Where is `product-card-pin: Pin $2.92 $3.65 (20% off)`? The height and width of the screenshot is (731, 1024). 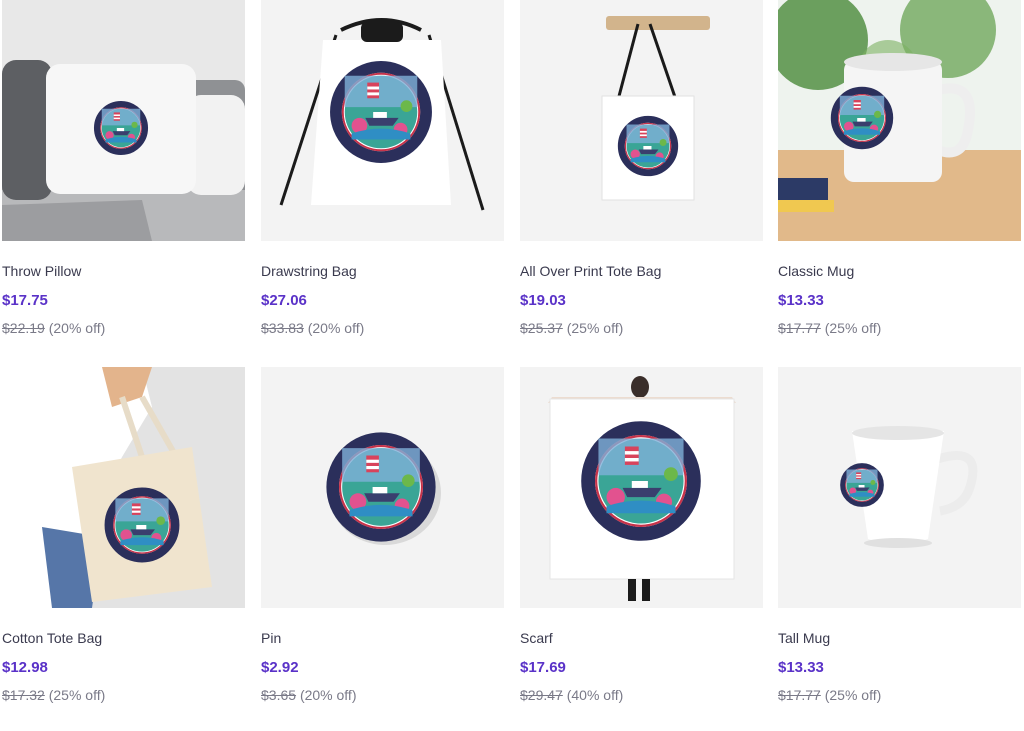
product-card-pin: Pin $2.92 $3.65 (20% off) is located at coordinates (382, 535).